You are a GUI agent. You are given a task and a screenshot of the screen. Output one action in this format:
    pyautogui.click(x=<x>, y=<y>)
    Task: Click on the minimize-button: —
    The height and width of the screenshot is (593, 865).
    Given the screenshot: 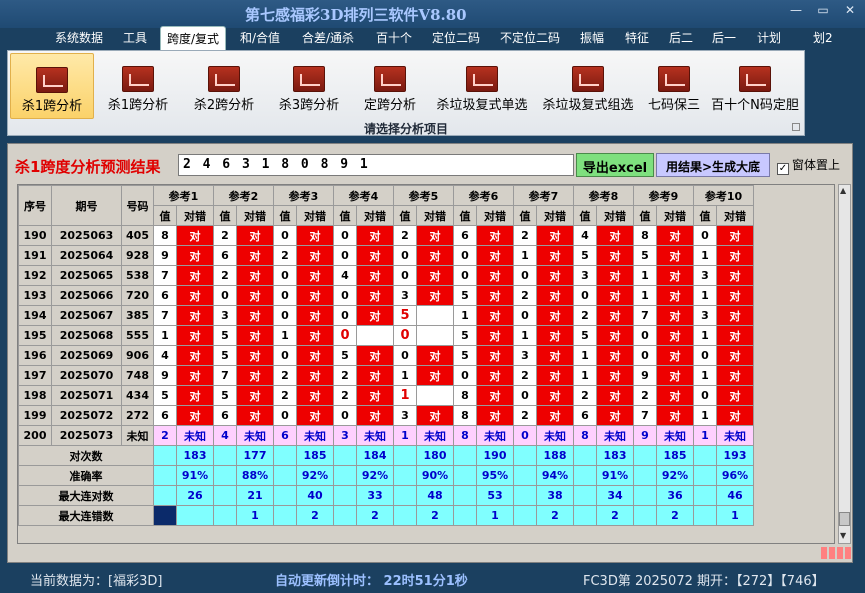 What is the action you would take?
    pyautogui.click(x=796, y=10)
    